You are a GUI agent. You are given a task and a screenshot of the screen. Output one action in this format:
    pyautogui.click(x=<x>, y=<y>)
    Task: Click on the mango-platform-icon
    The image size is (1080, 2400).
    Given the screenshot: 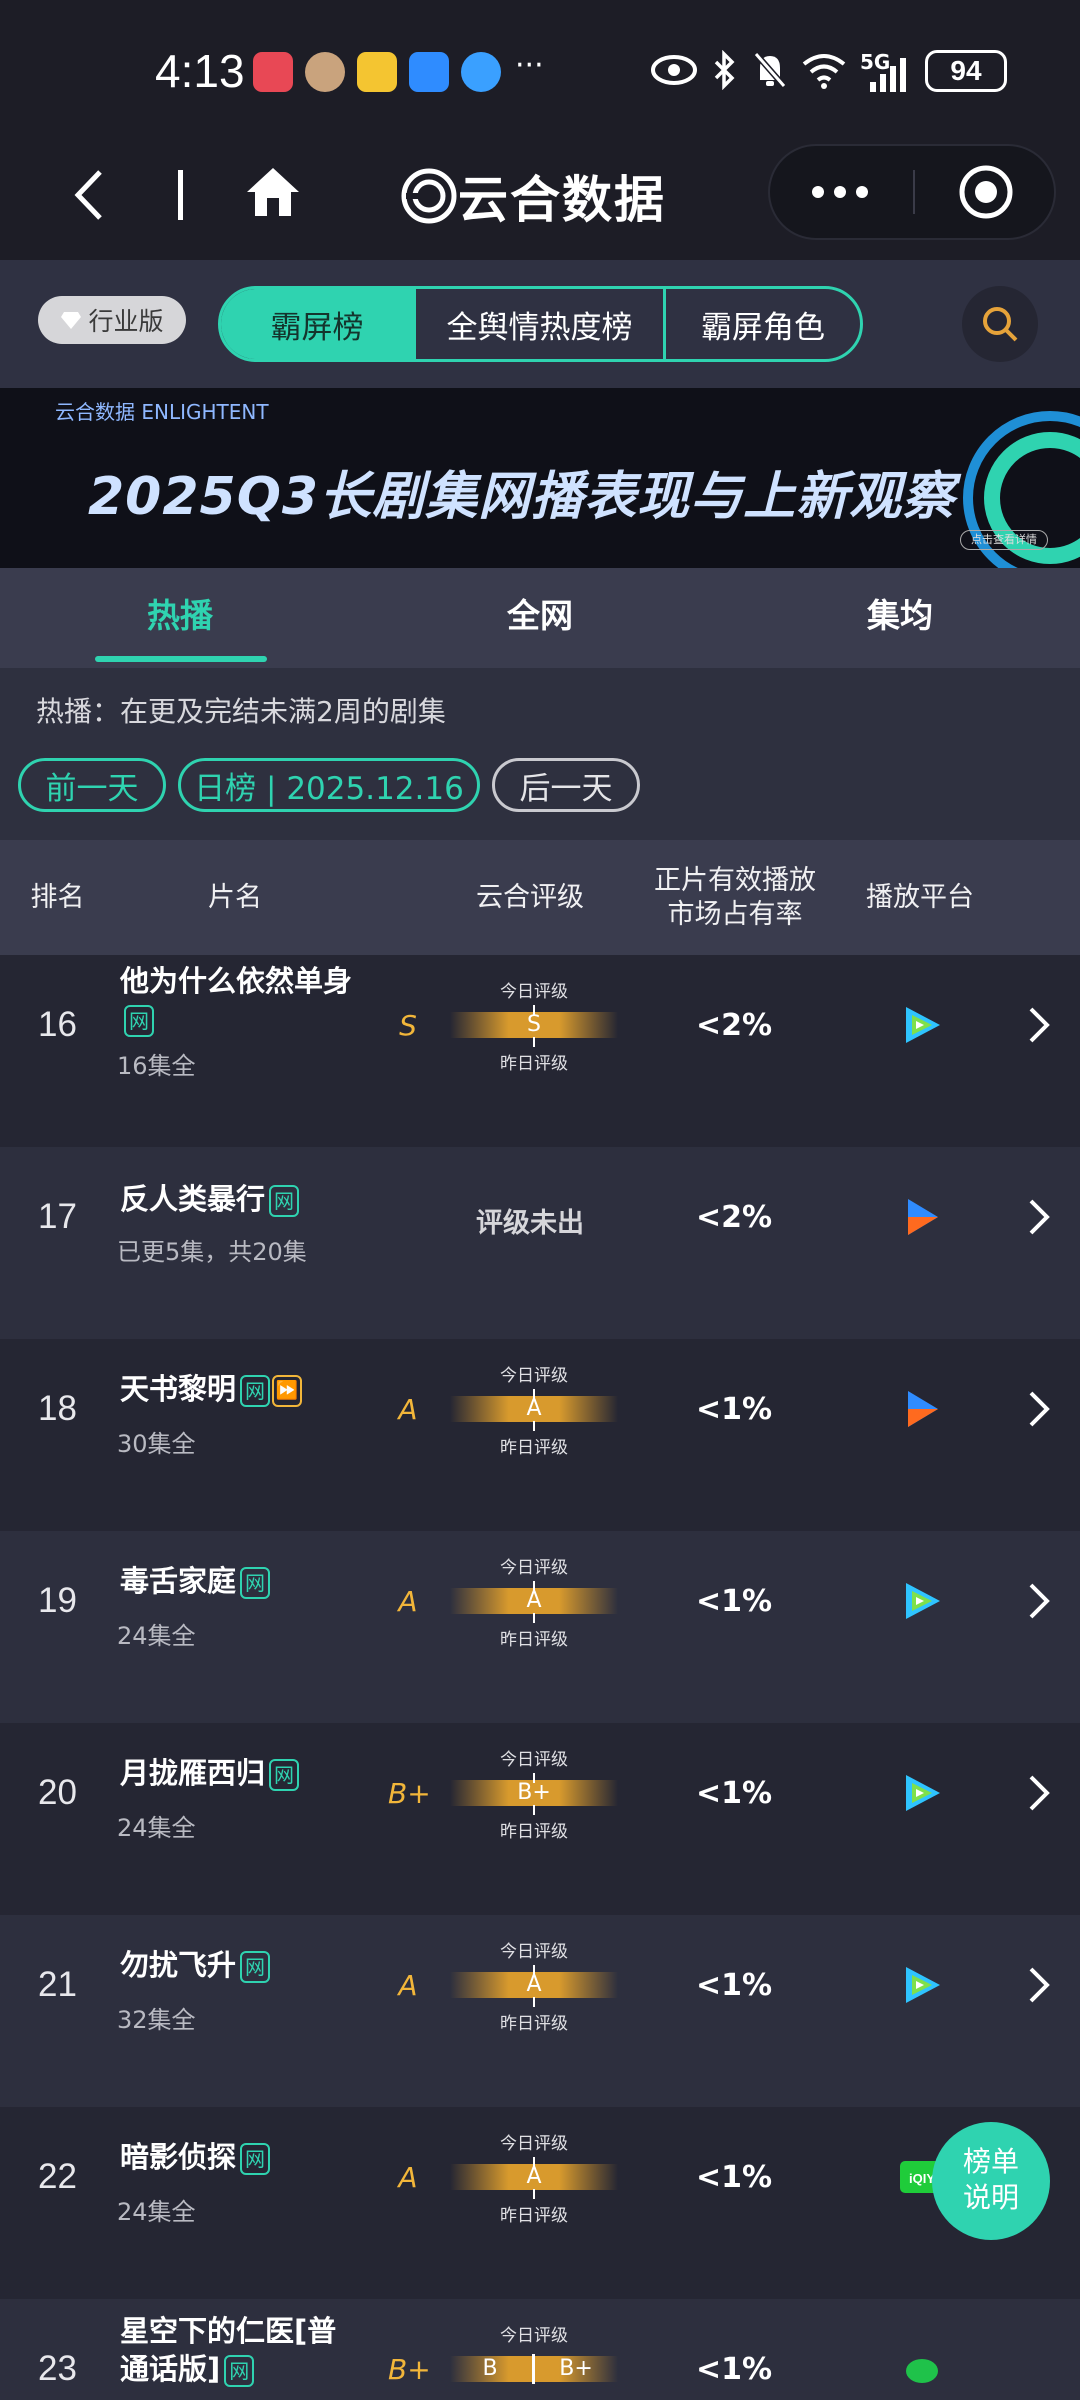 What is the action you would take?
    pyautogui.click(x=922, y=2369)
    